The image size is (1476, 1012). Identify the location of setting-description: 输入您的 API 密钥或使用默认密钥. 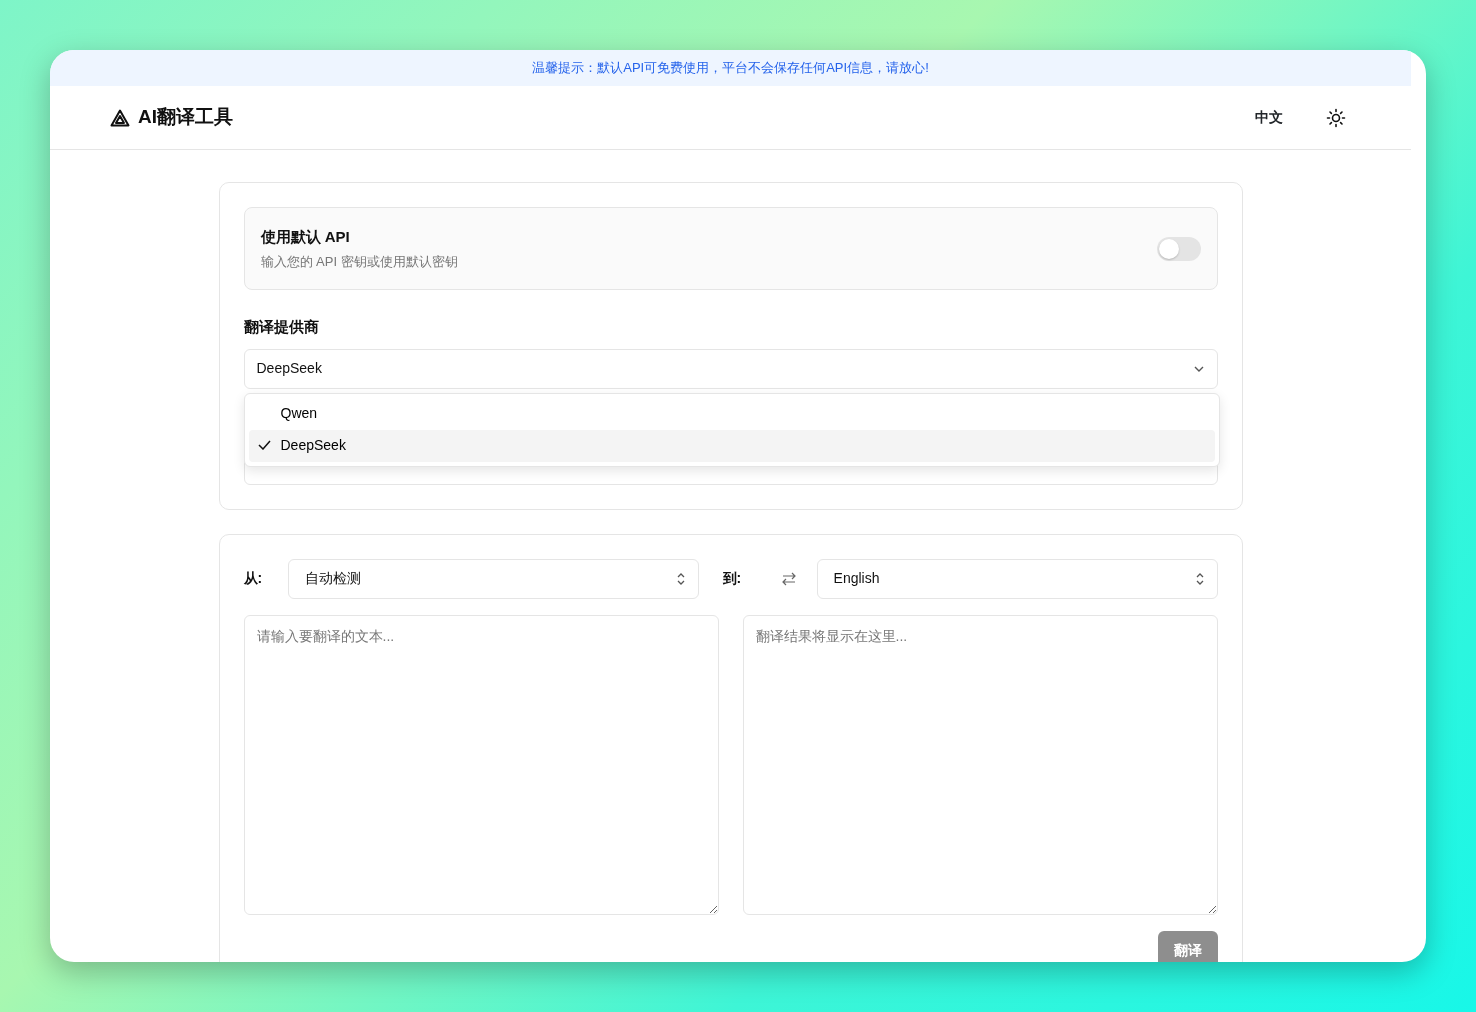
(359, 261).